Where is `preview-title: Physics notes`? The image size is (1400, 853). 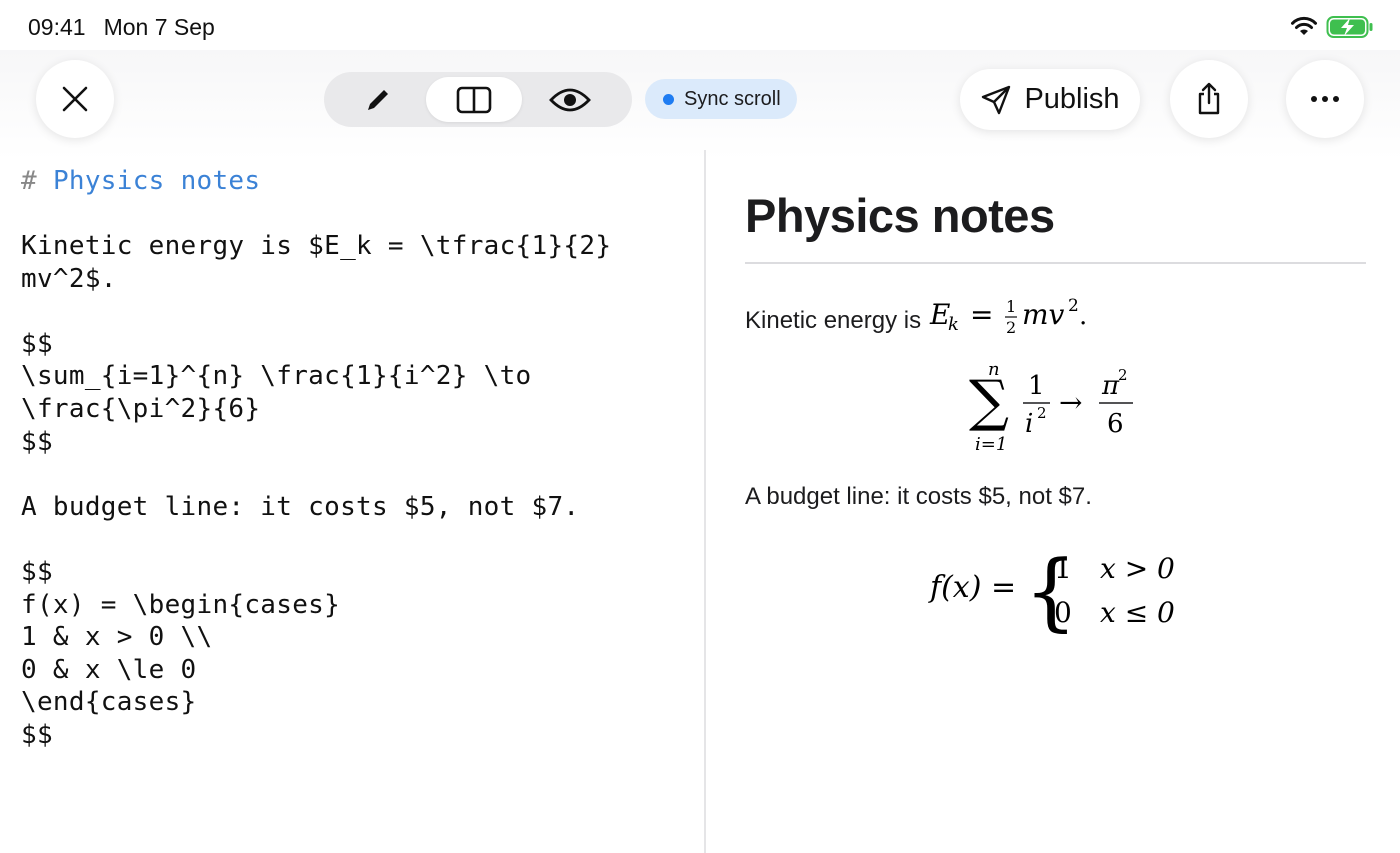
preview-title: Physics notes is located at coordinates (900, 215).